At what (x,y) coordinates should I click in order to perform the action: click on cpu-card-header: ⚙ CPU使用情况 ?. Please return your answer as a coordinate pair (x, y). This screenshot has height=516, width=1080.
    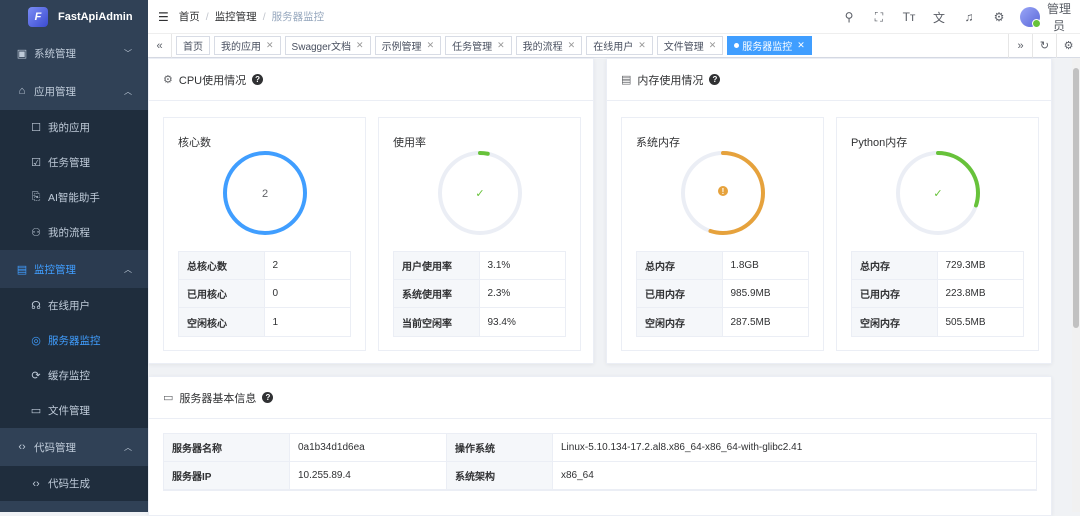
    Looking at the image, I should click on (371, 80).